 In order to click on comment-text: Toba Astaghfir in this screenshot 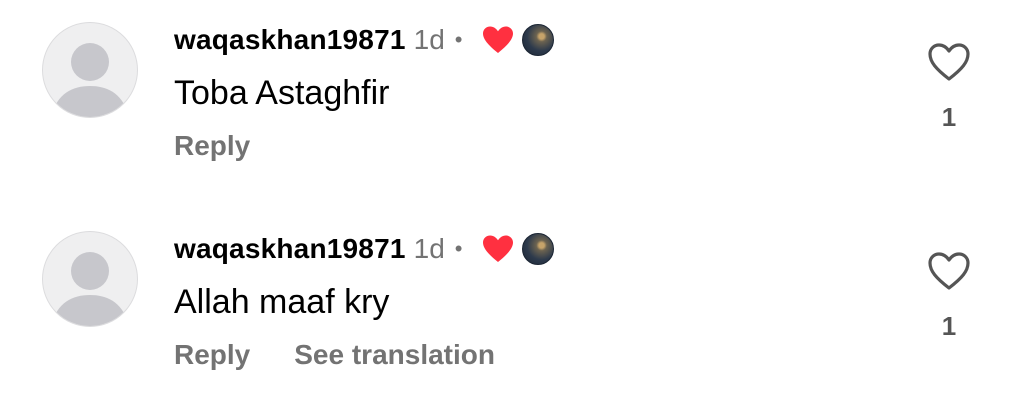, I will do `click(282, 93)`.